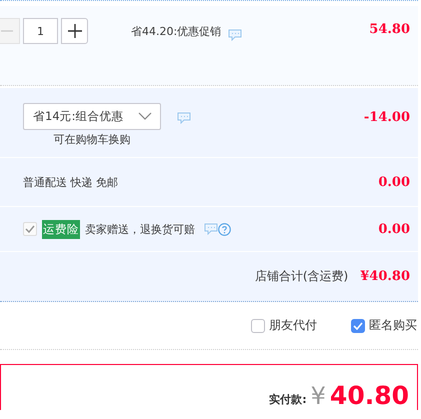 The height and width of the screenshot is (419, 421). What do you see at coordinates (92, 116) in the screenshot?
I see `discount-dropdown: 省14元:组合优惠` at bounding box center [92, 116].